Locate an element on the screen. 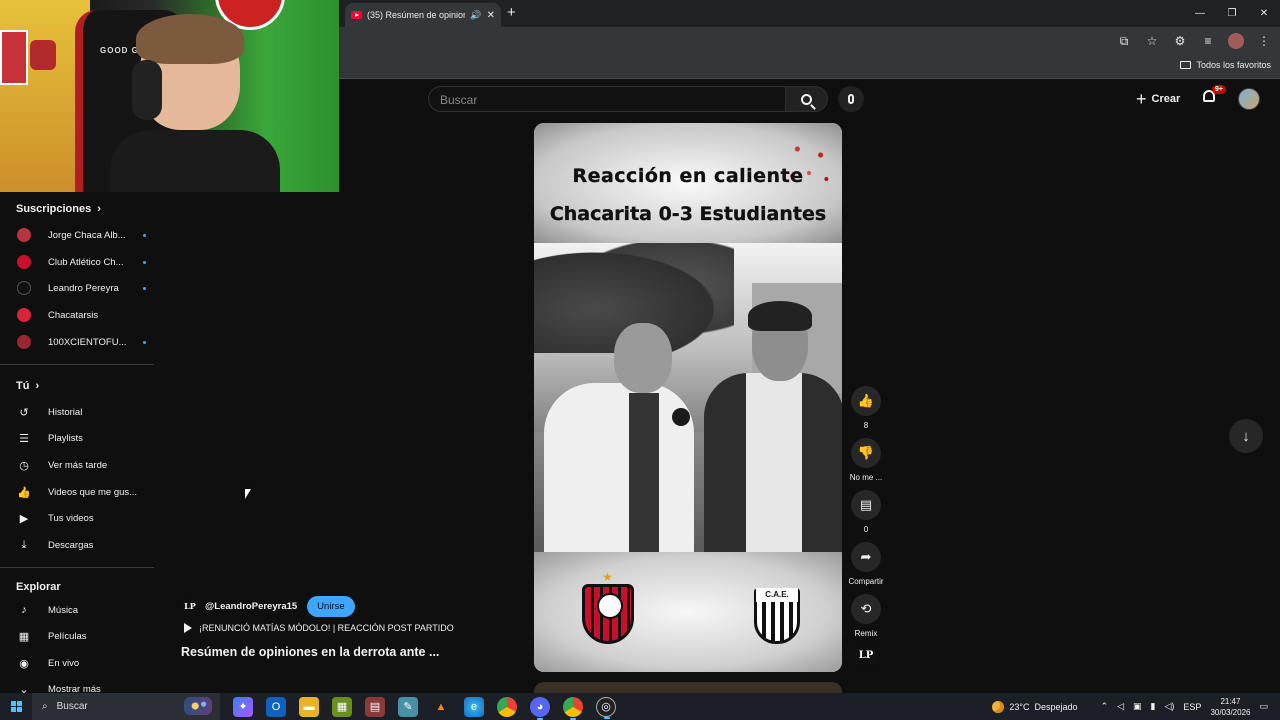 This screenshot has width=1280, height=720. search-icon is located at coordinates (806, 99).